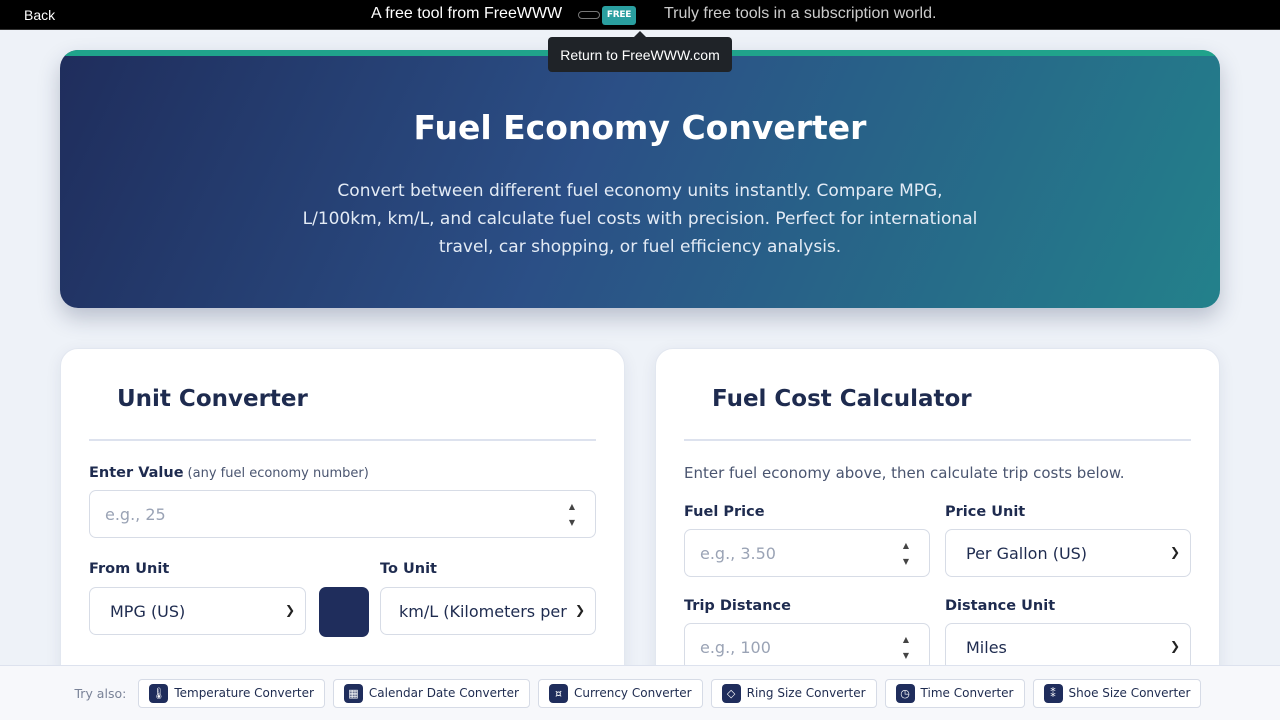 The width and height of the screenshot is (1280, 720). I want to click on value-label-text: Enter Value, so click(136, 473).